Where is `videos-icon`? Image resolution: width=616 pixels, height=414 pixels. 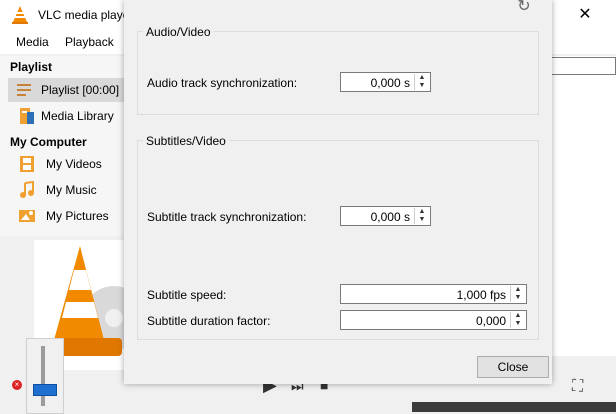
videos-icon is located at coordinates (27, 164).